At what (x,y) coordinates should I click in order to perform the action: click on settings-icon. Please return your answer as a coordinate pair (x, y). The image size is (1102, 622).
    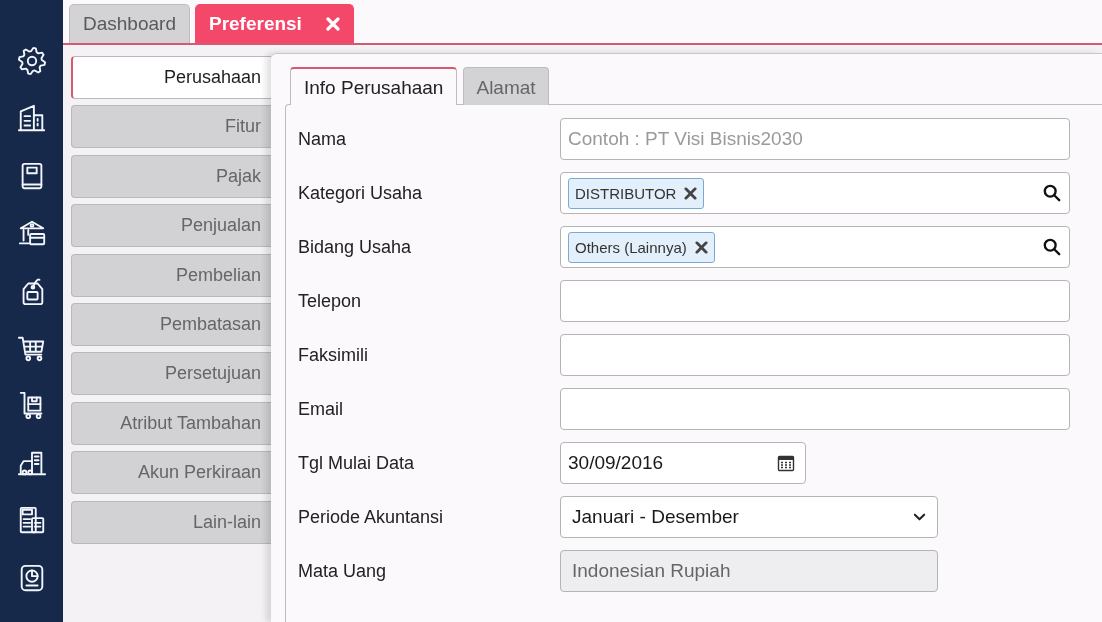
    Looking at the image, I should click on (31, 61).